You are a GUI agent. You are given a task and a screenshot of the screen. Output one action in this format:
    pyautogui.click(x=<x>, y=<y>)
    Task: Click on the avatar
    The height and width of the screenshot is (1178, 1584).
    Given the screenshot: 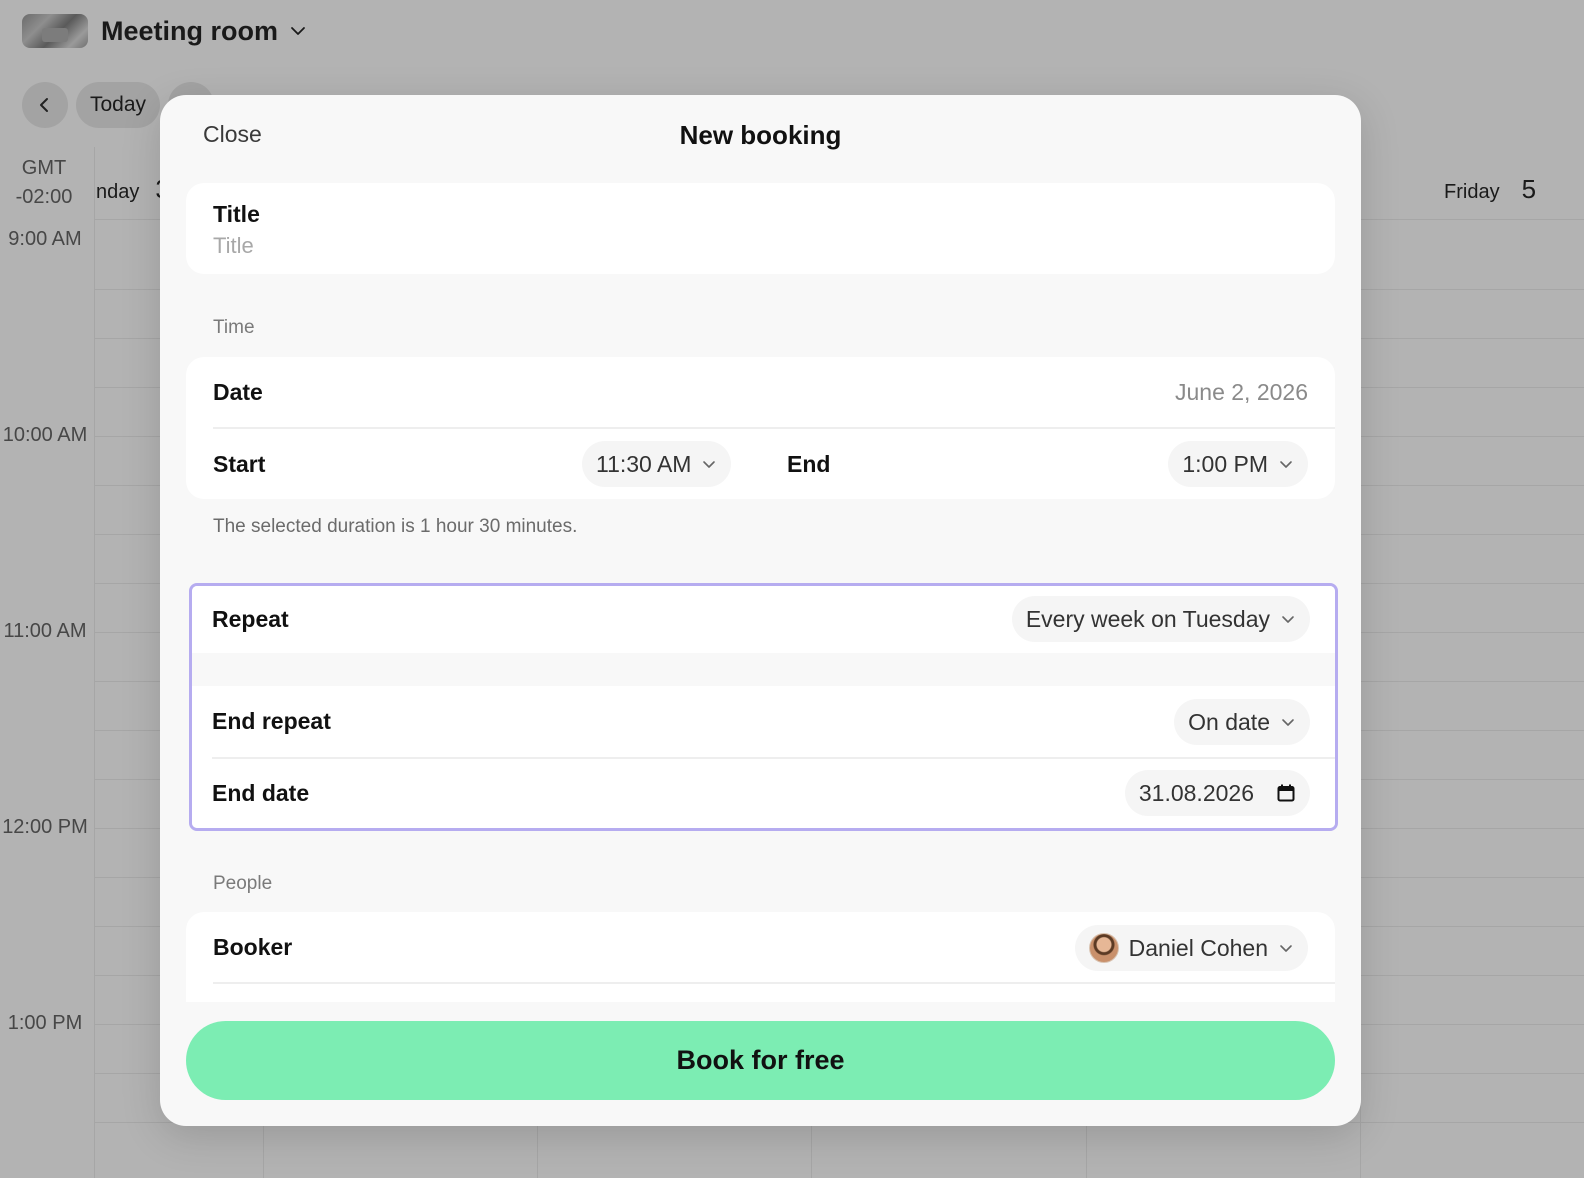 What is the action you would take?
    pyautogui.click(x=1103, y=948)
    